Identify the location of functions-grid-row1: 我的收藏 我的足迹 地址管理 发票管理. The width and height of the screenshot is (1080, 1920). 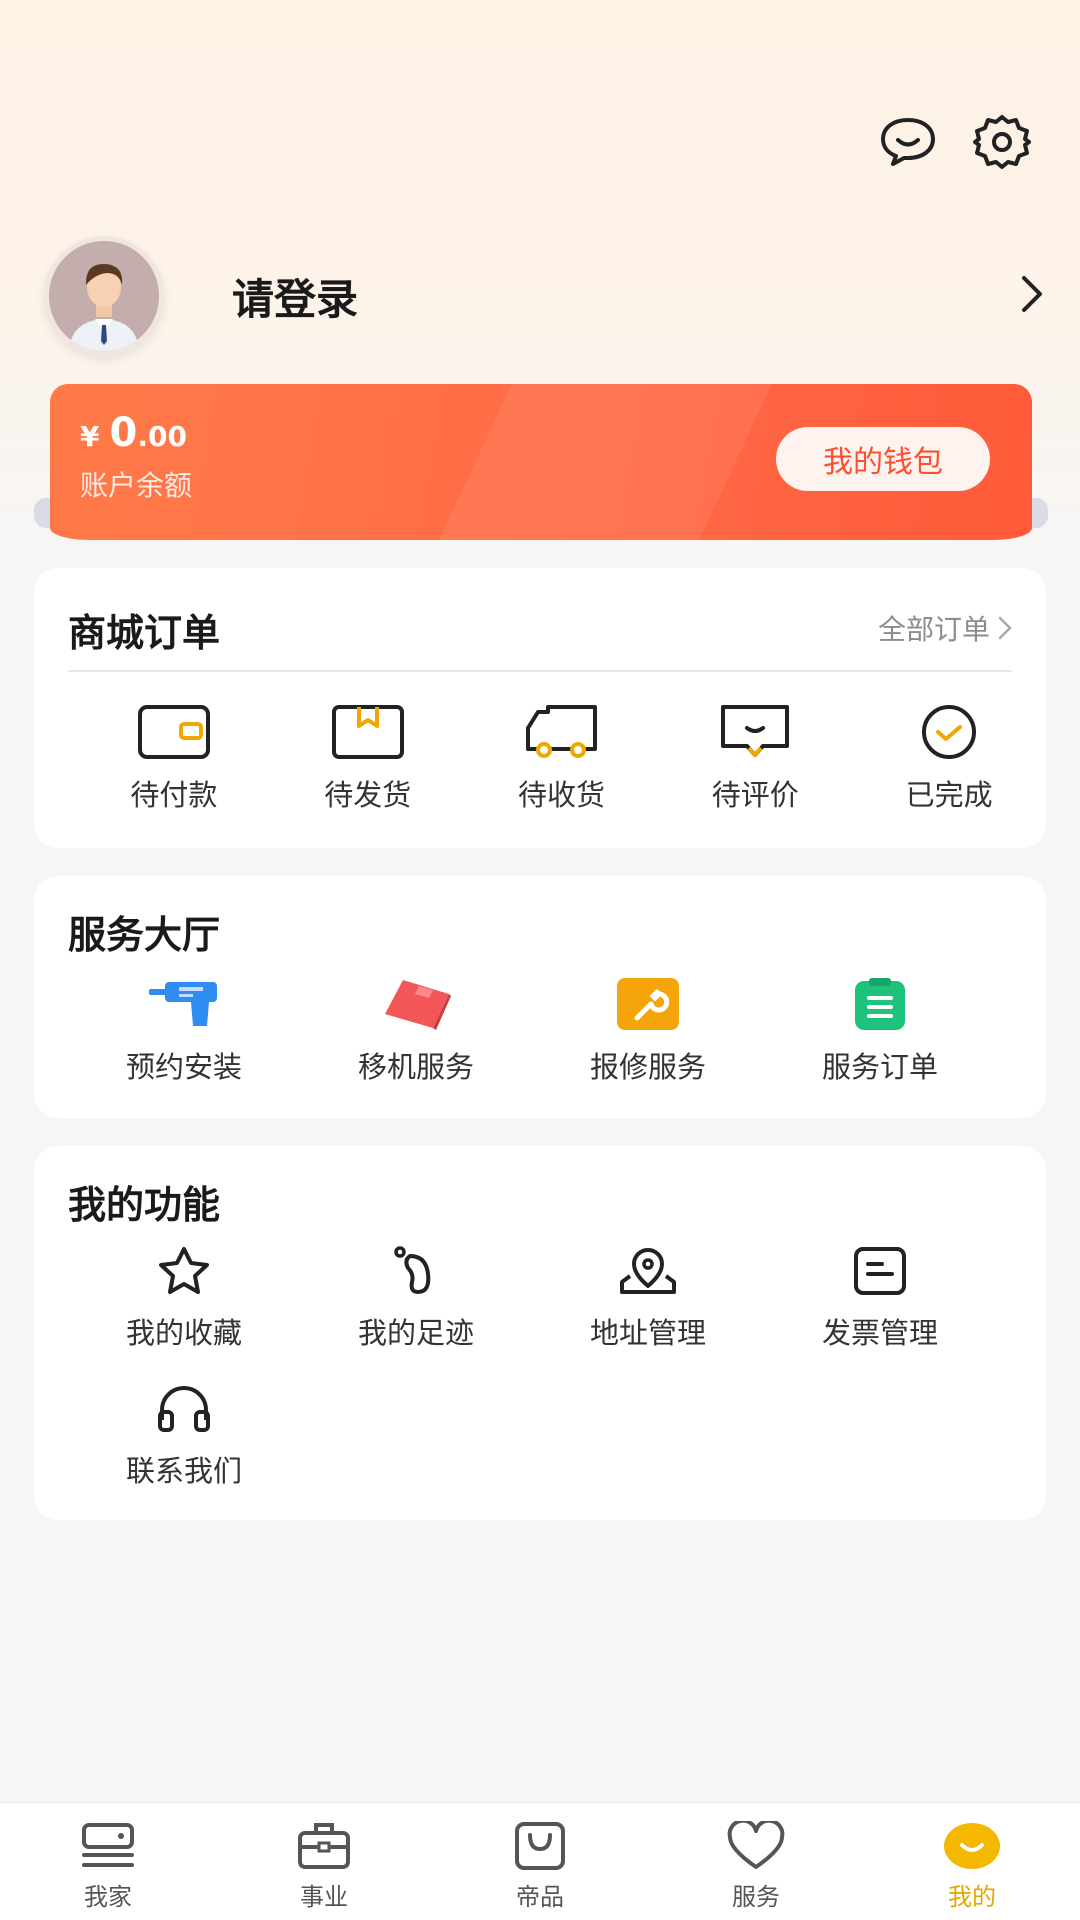
(540, 1299).